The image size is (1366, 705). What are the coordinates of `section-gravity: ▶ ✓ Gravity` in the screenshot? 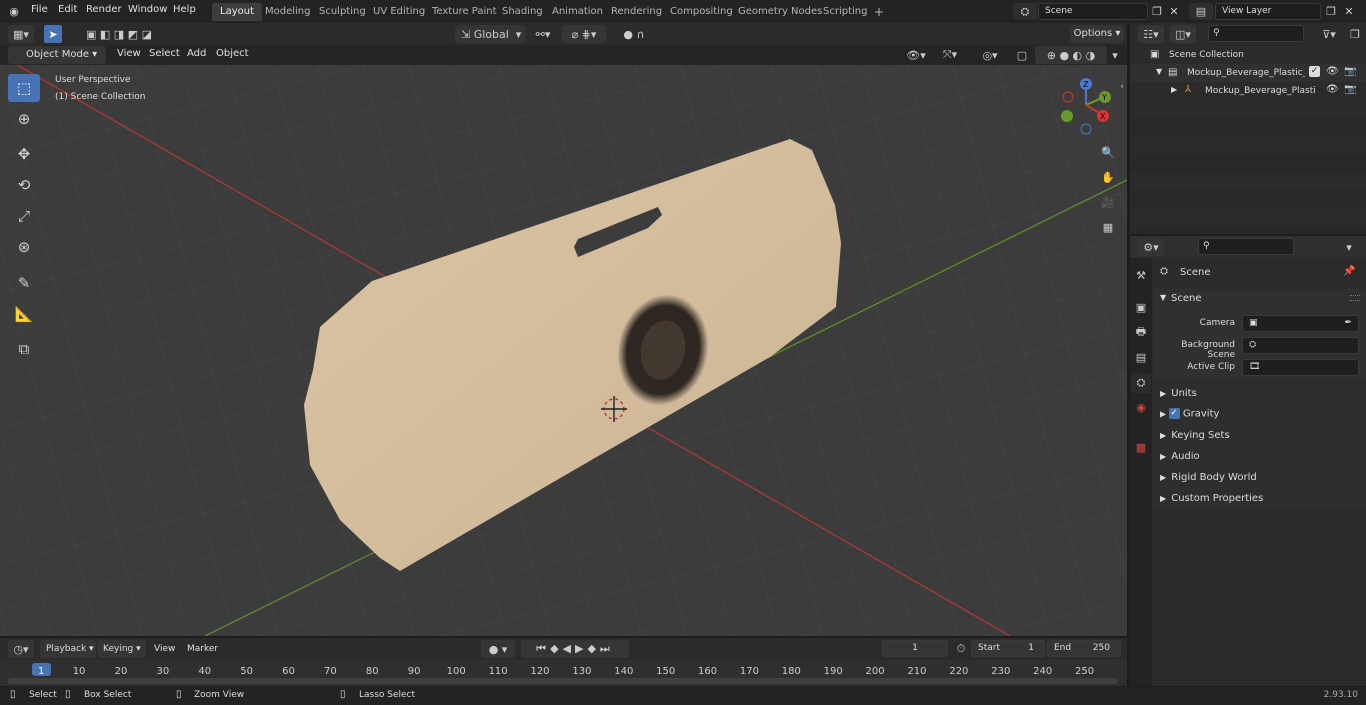 It's located at (1189, 414).